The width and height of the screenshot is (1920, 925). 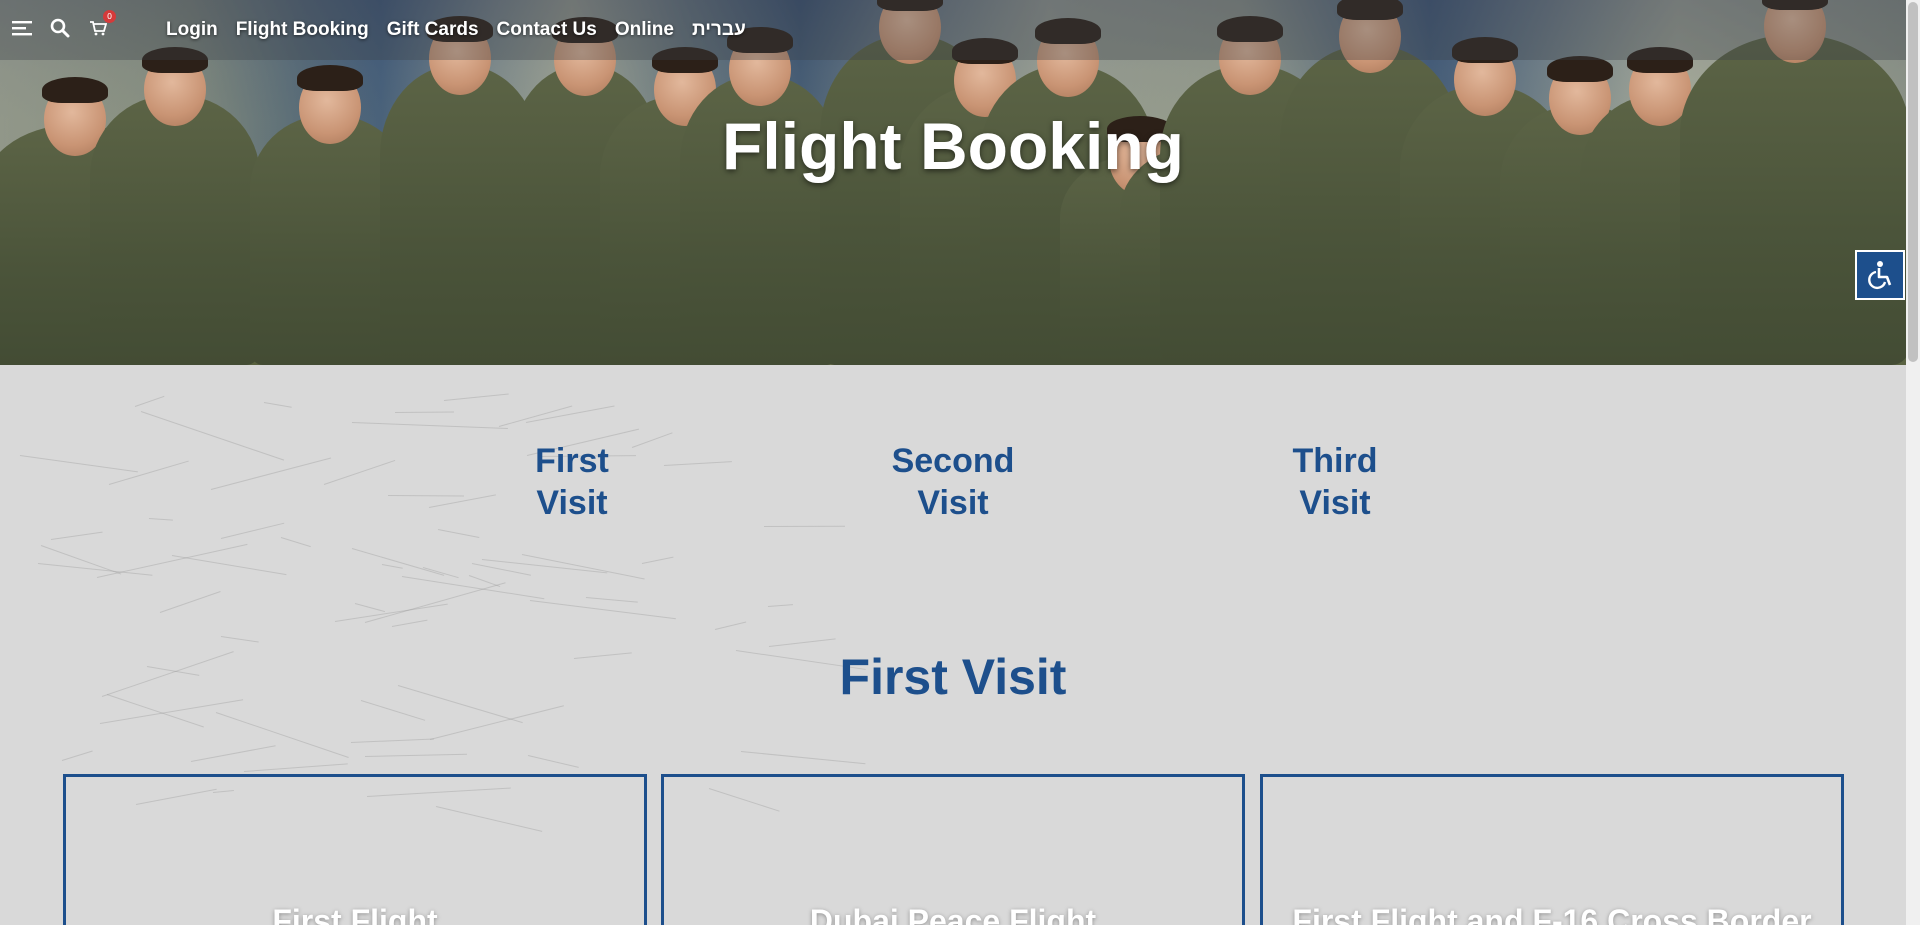 What do you see at coordinates (547, 30) in the screenshot?
I see `nav-link-contact-us: Contact Us` at bounding box center [547, 30].